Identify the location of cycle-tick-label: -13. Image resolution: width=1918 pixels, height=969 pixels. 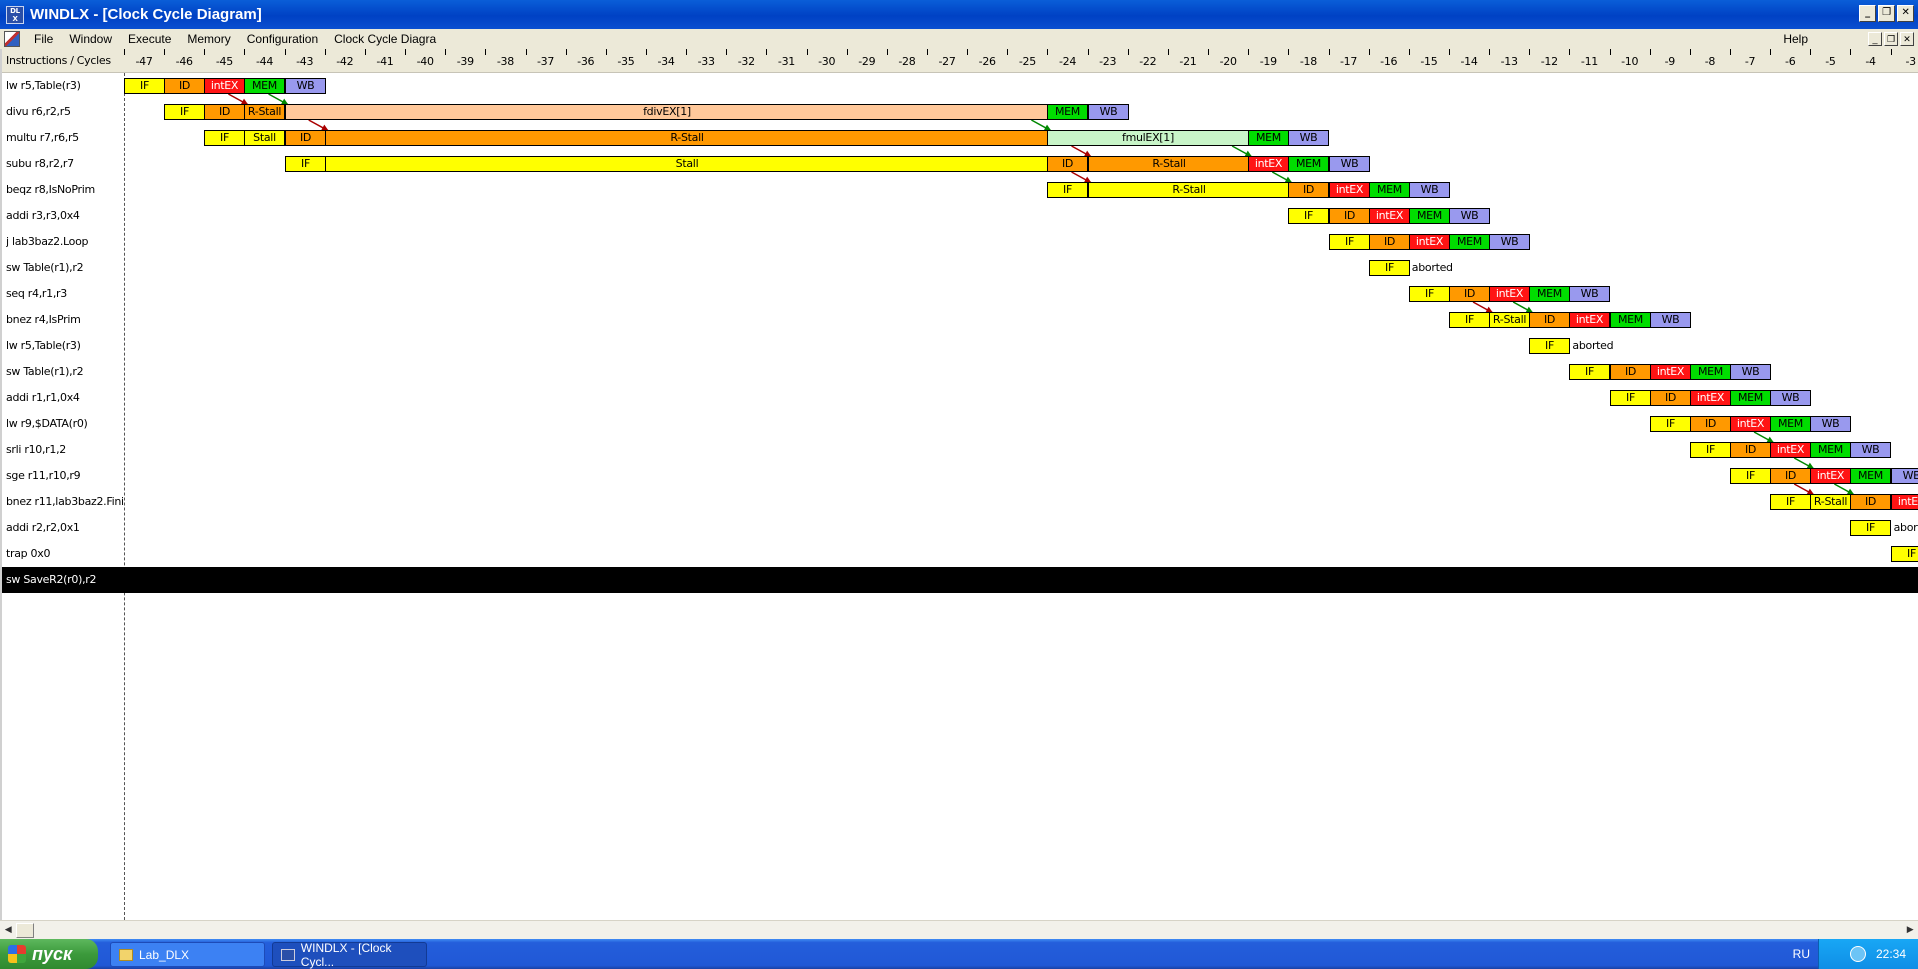
(1509, 61).